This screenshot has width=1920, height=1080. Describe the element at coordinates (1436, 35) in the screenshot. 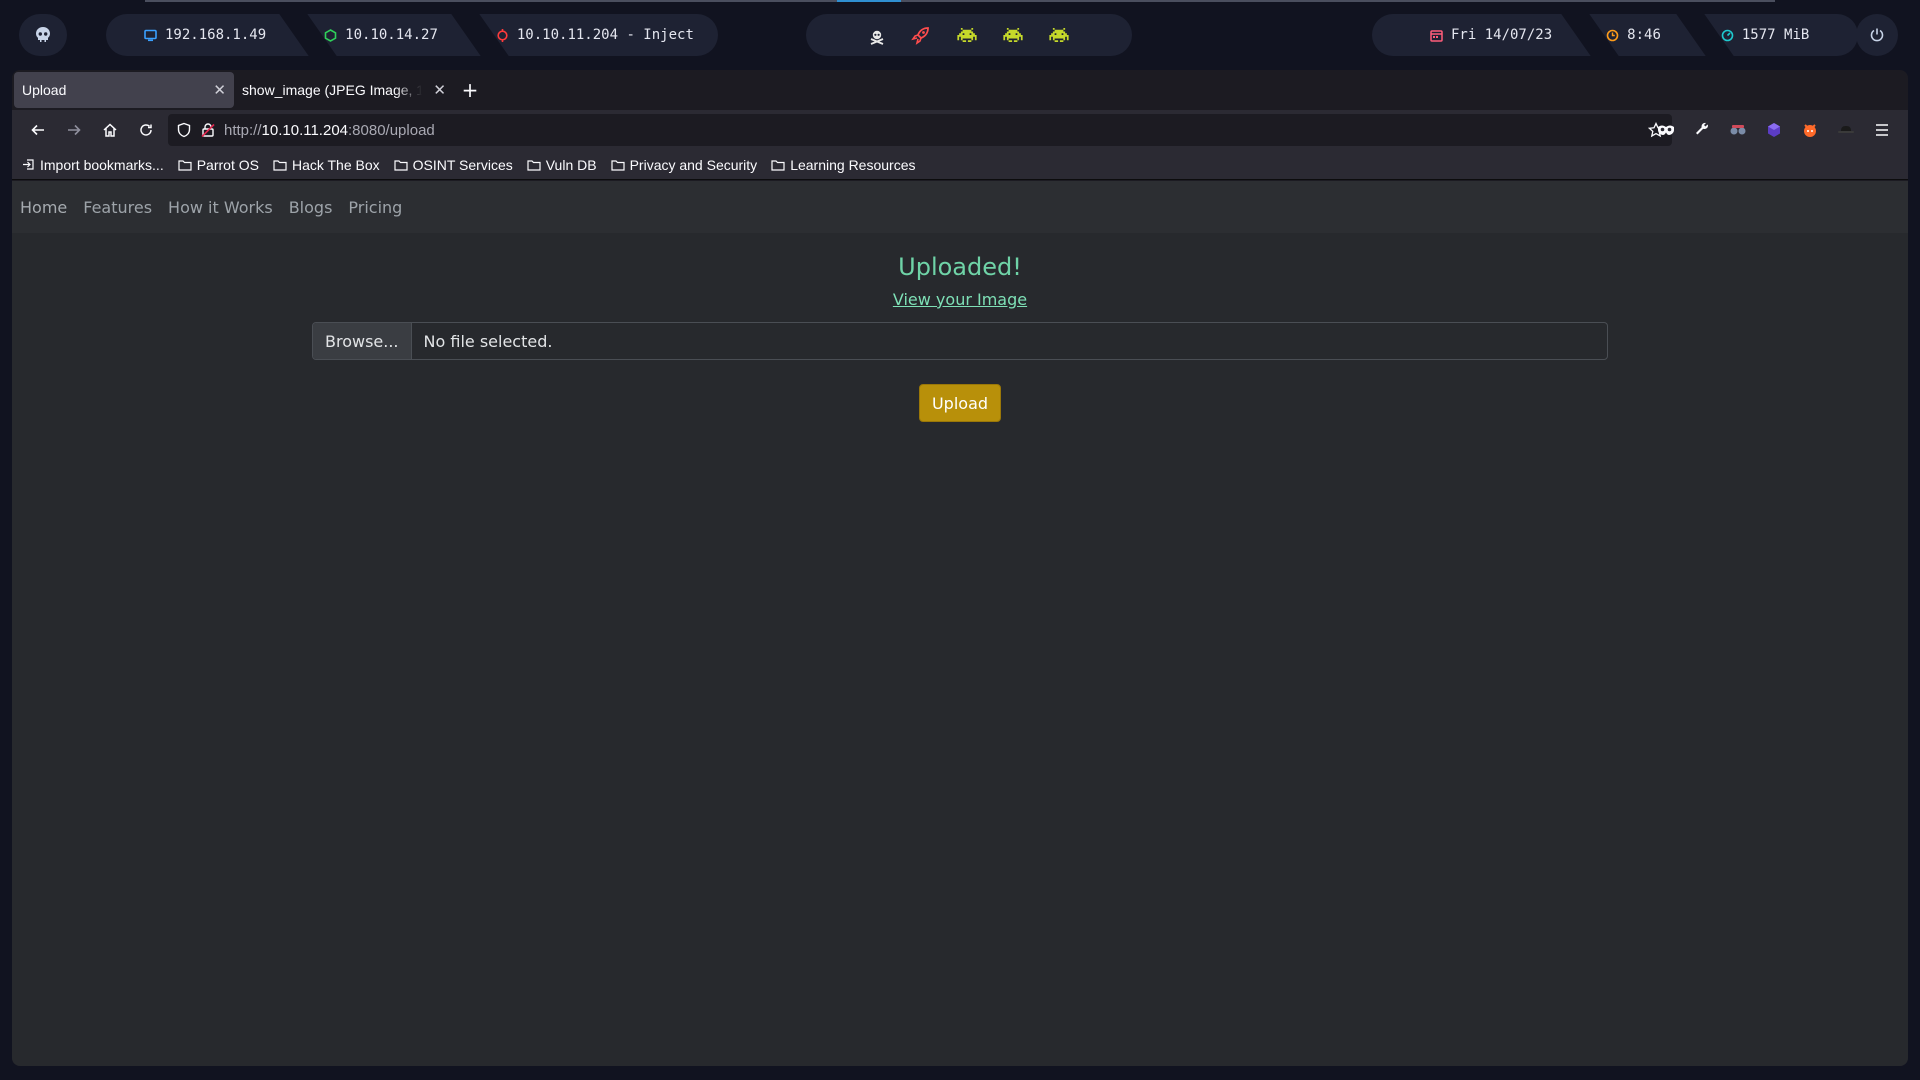

I see `calendar-icon` at that location.